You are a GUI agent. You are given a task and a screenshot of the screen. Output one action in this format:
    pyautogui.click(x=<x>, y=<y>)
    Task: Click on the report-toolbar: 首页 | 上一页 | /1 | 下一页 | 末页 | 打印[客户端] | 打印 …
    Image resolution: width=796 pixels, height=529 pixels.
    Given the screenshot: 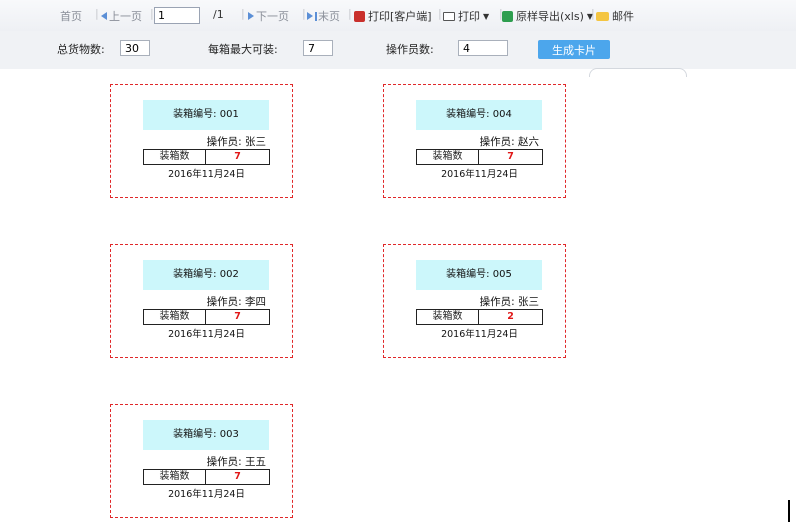 What is the action you would take?
    pyautogui.click(x=398, y=15)
    